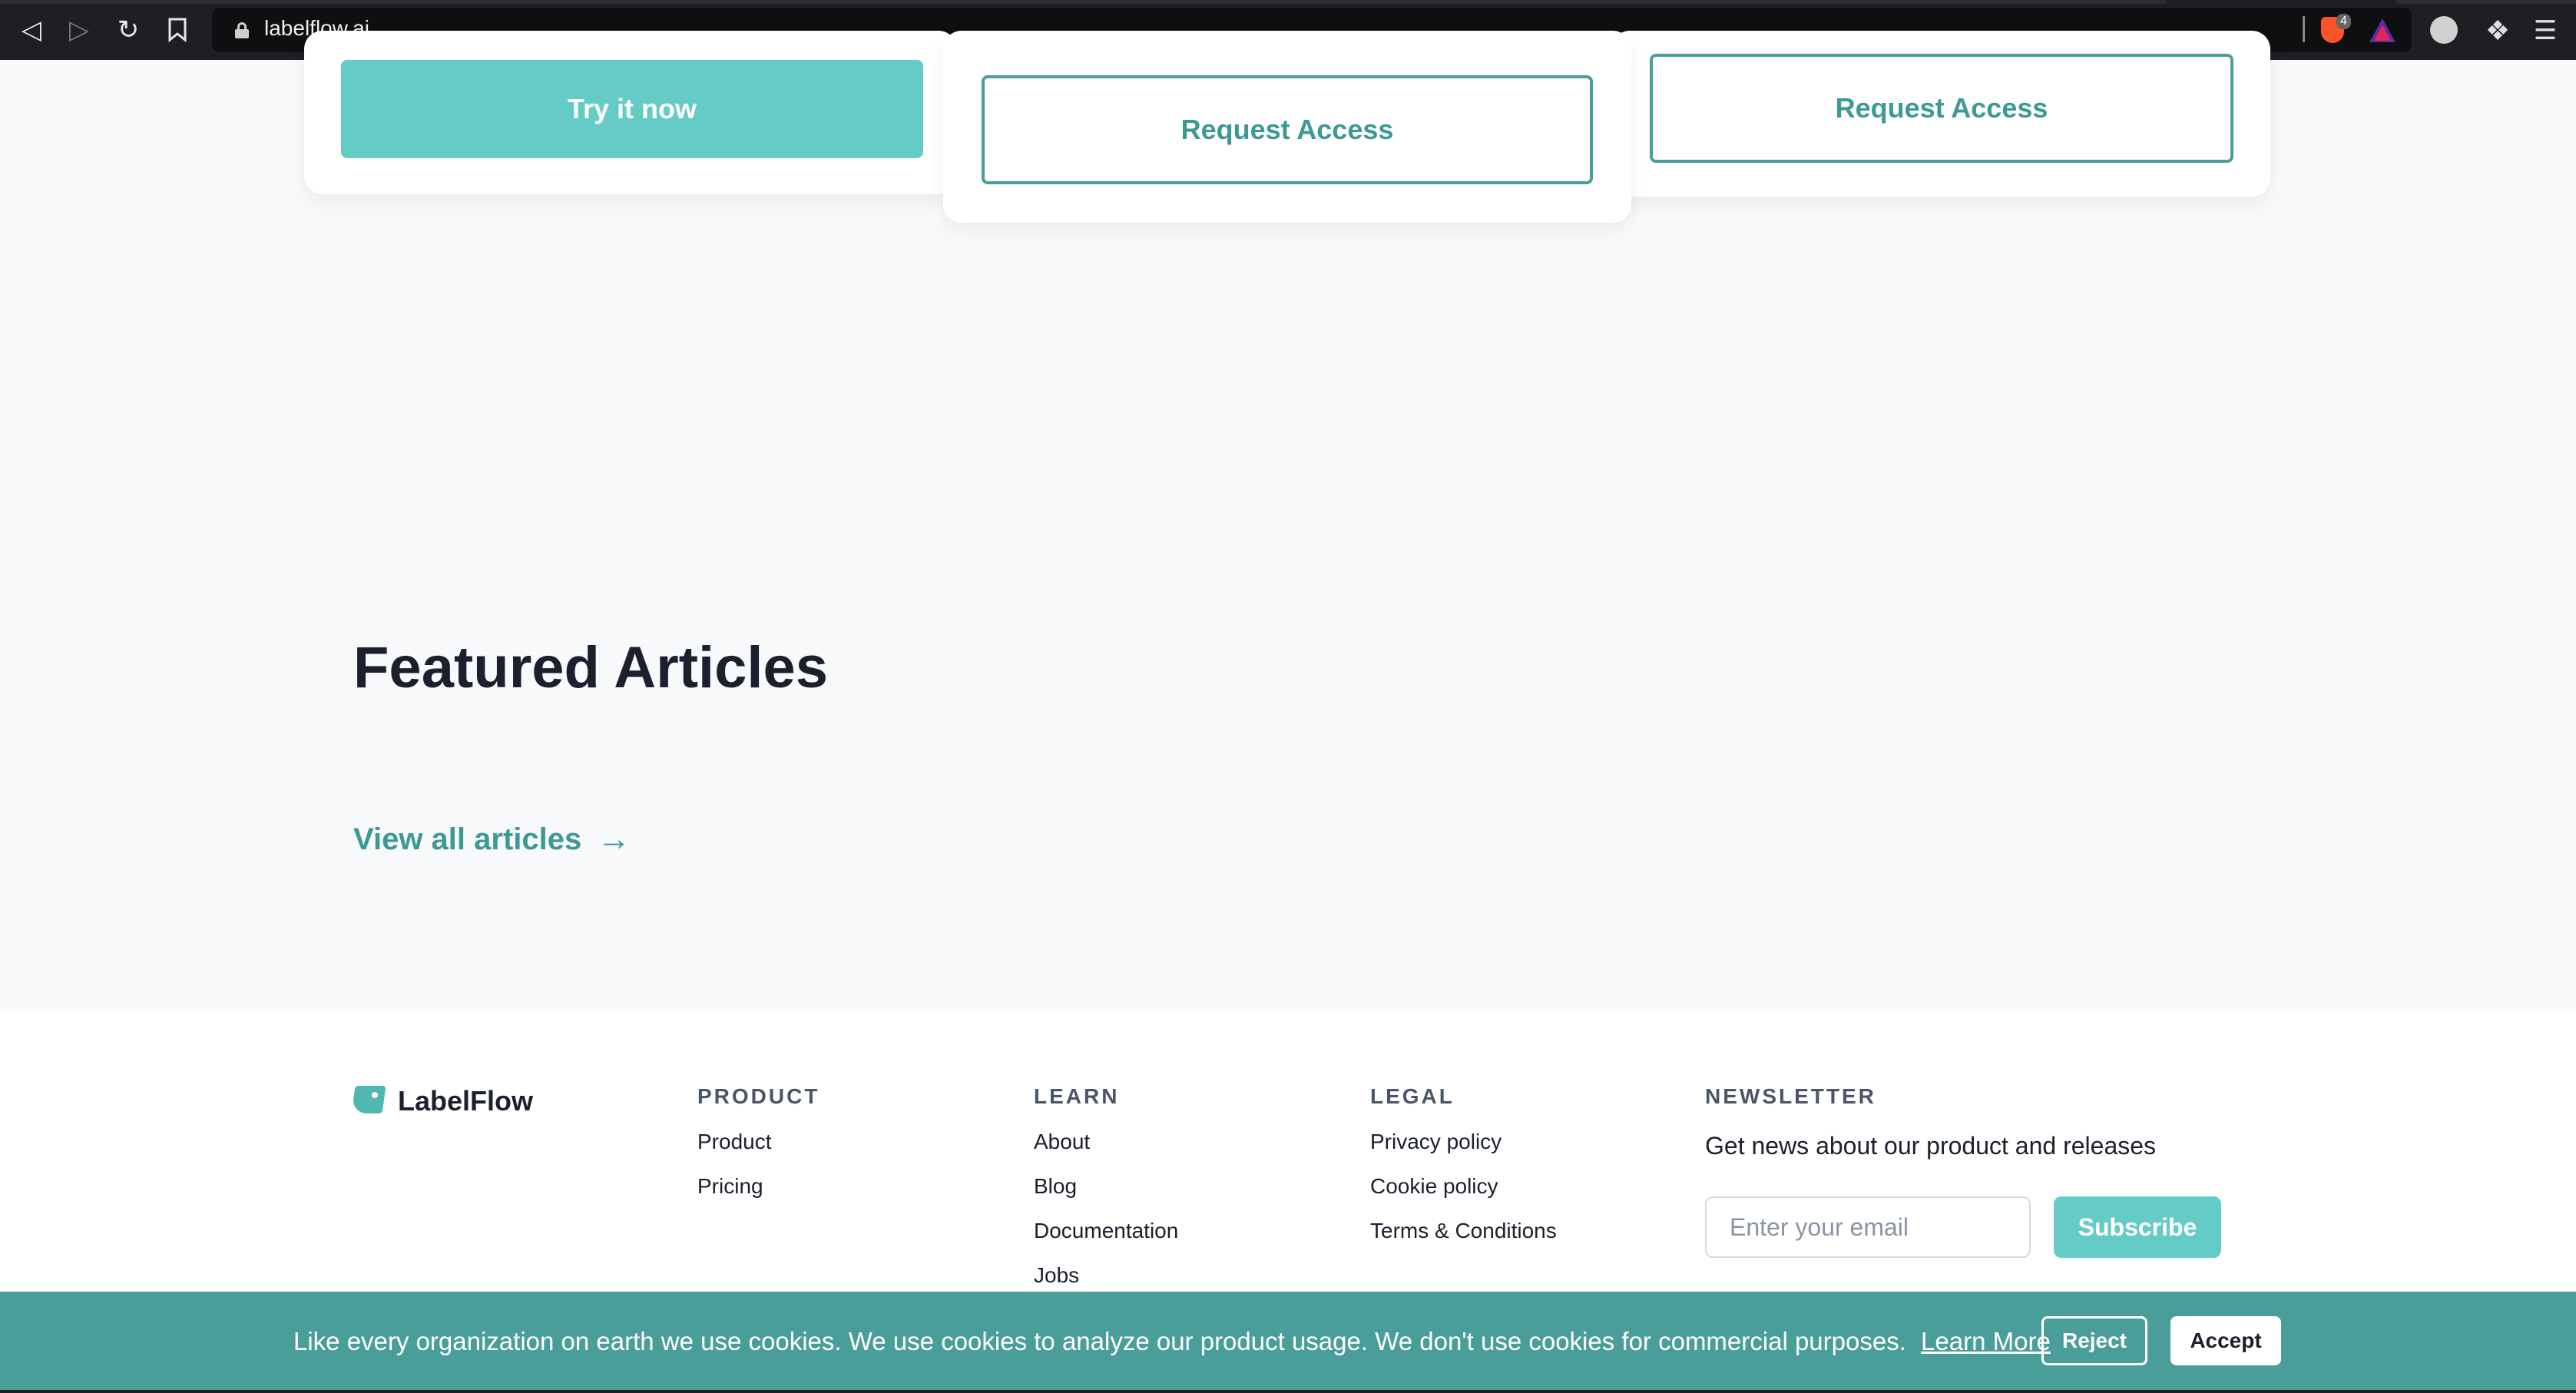 The image size is (2576, 1393). What do you see at coordinates (2225, 1340) in the screenshot?
I see `accept-cookies-button: Accept` at bounding box center [2225, 1340].